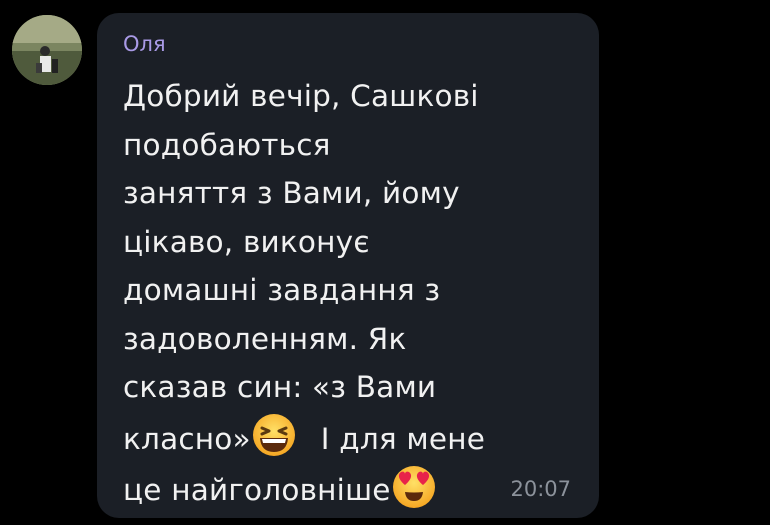 This screenshot has height=525, width=770. Describe the element at coordinates (282, 290) in the screenshot. I see `message-line: домашні завдання з` at that location.